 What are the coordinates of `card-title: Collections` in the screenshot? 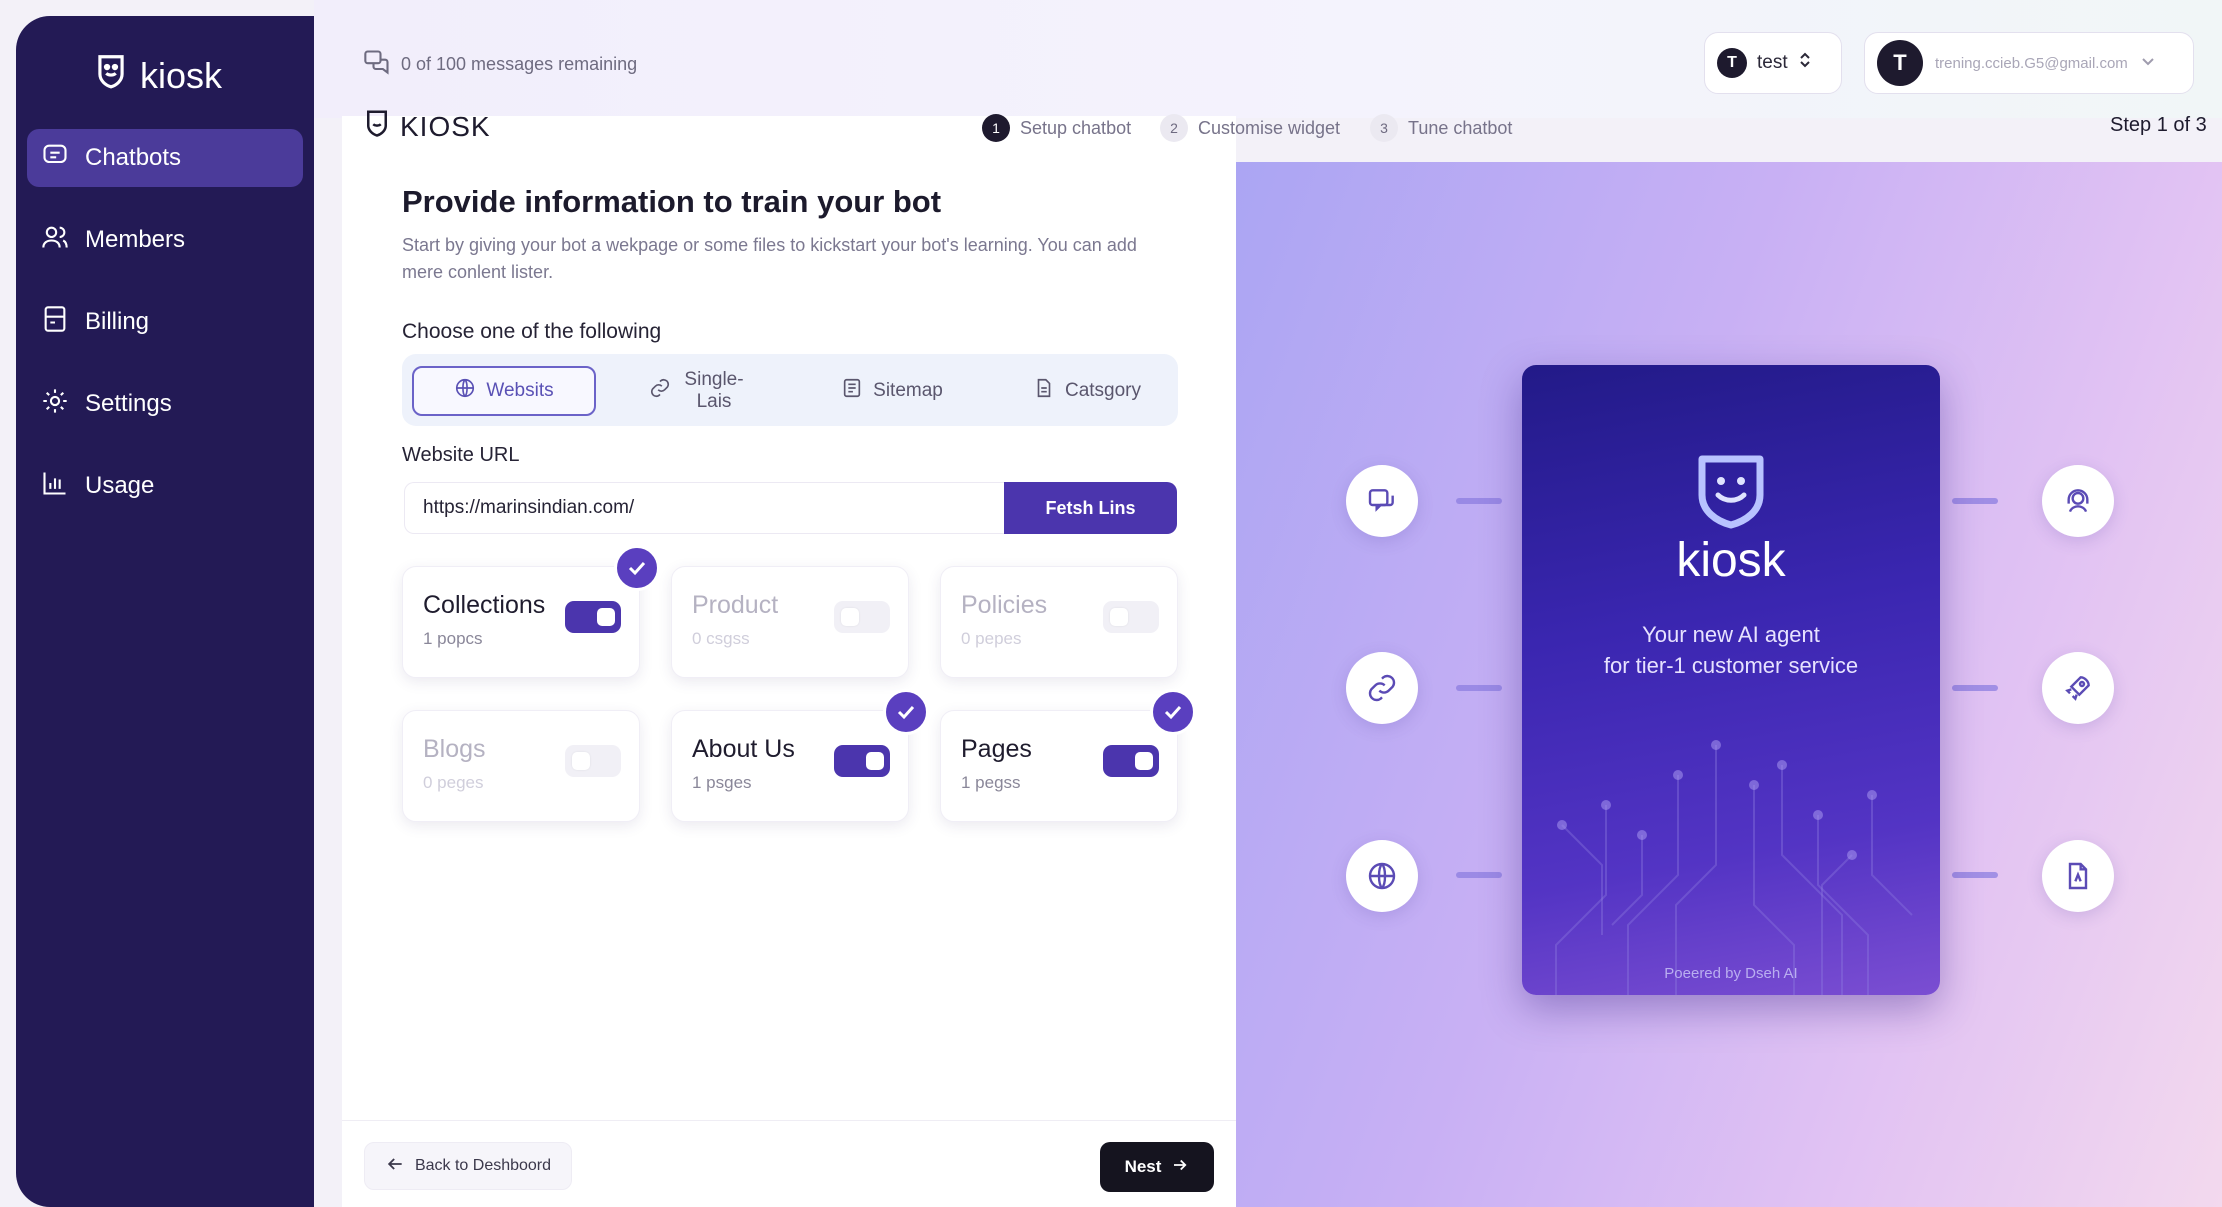 It's located at (484, 605).